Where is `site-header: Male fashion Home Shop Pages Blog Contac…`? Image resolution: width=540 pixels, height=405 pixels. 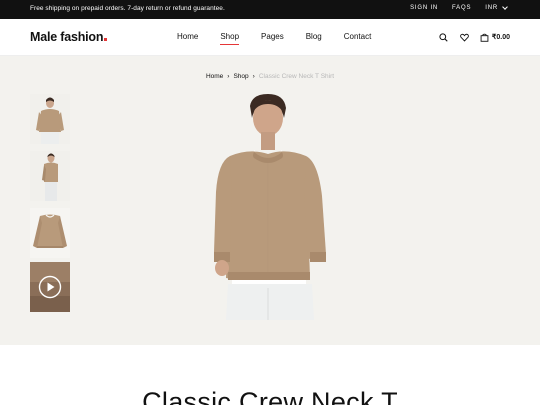
site-header: Male fashion Home Shop Pages Blog Contac… is located at coordinates (270, 37).